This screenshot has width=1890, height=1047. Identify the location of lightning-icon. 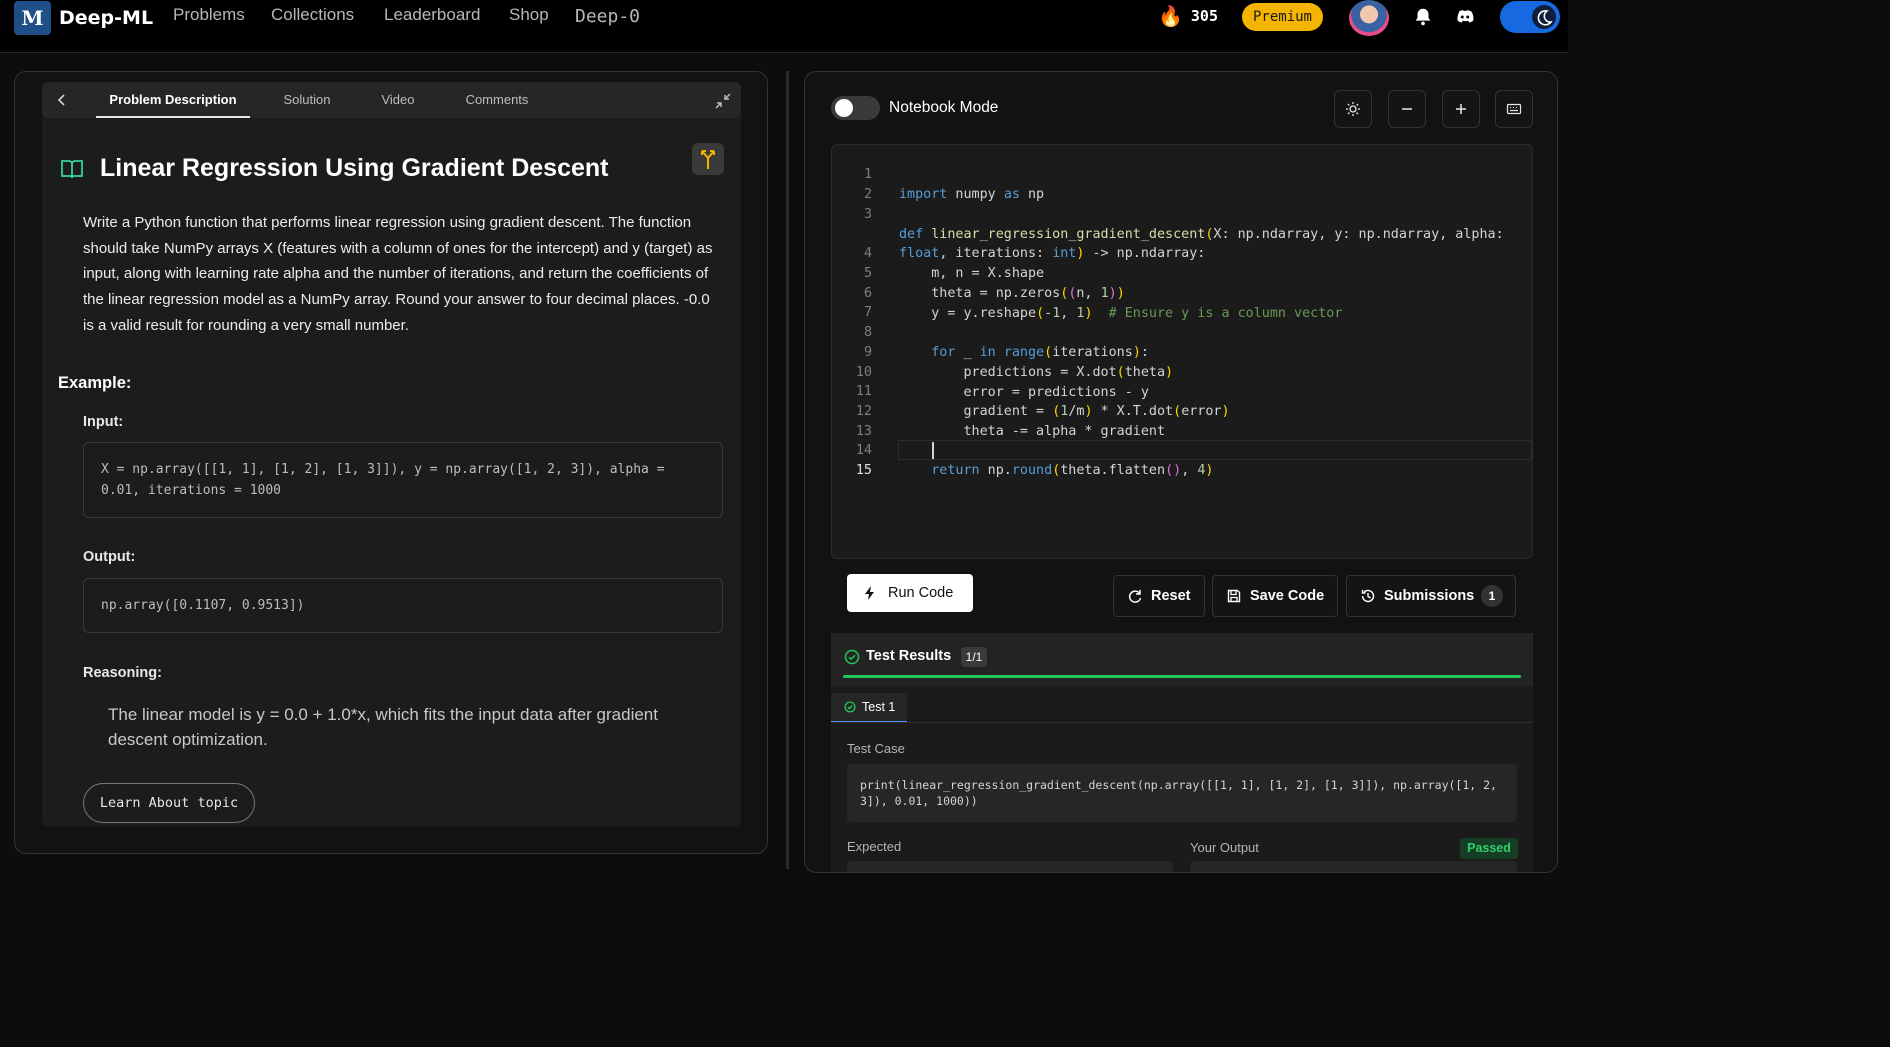
(869, 593).